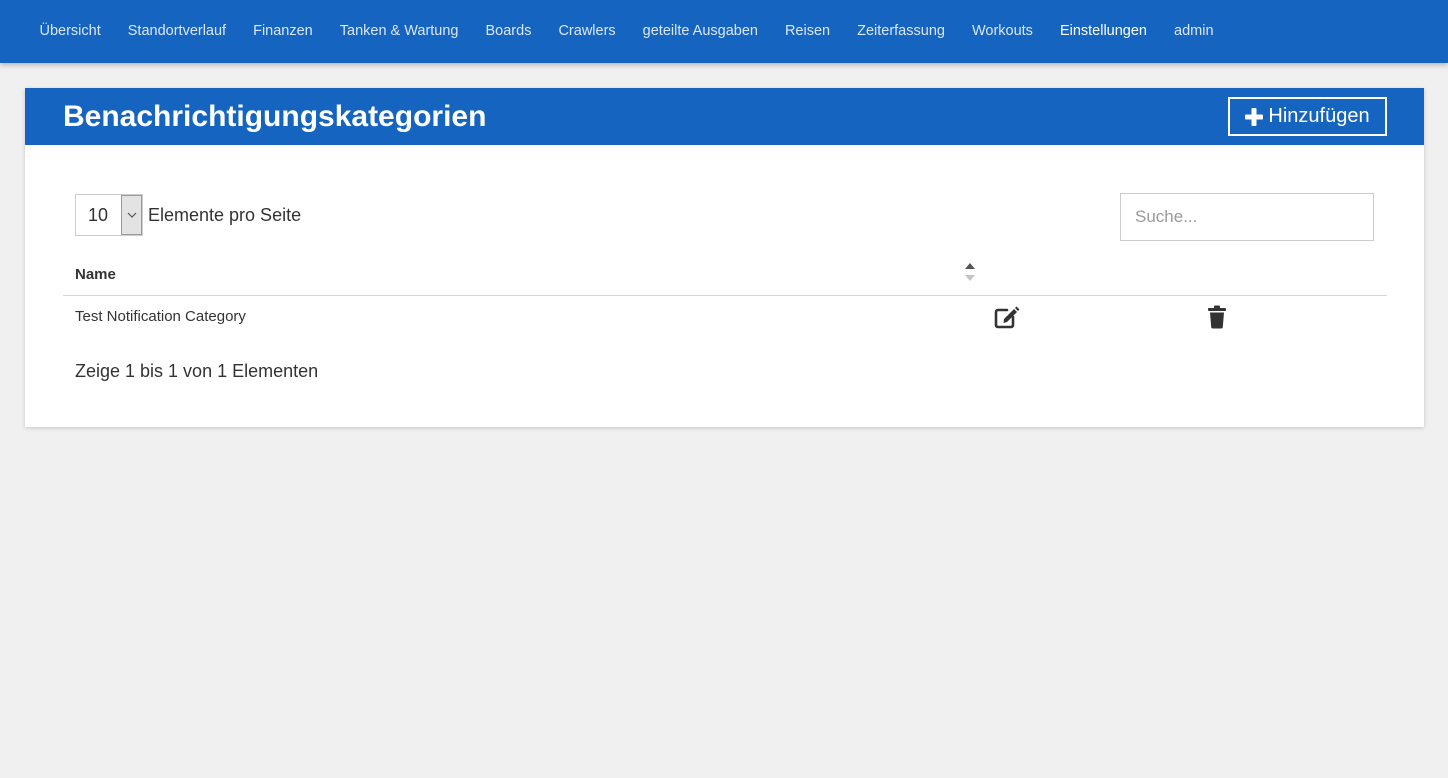  What do you see at coordinates (283, 31) in the screenshot?
I see `nav-item-finanzen: Finanzen` at bounding box center [283, 31].